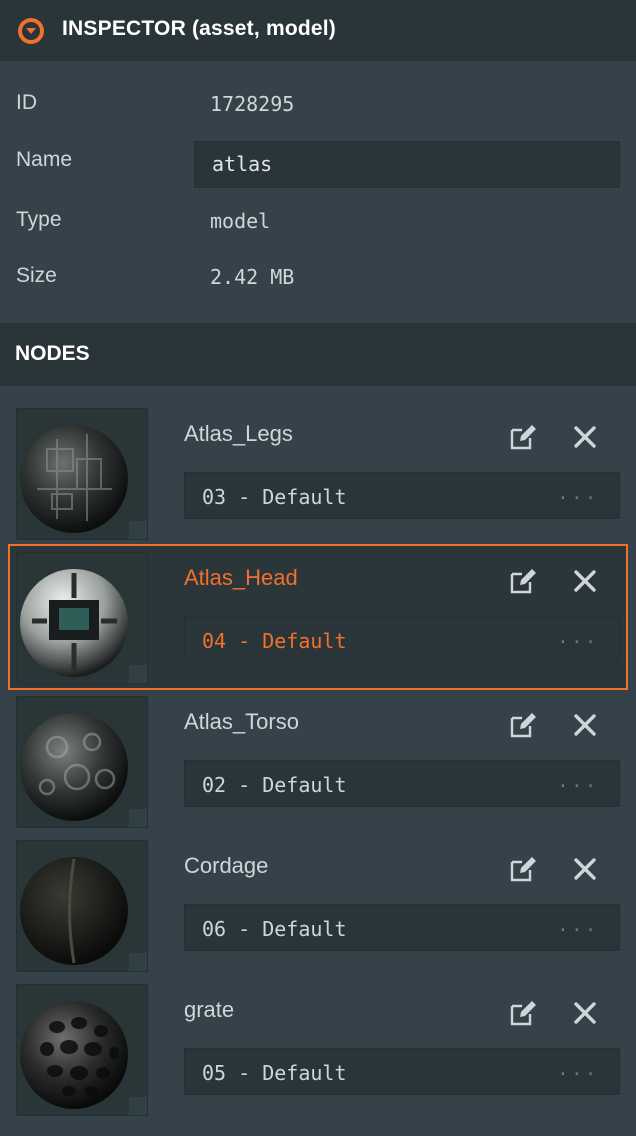 This screenshot has height=1136, width=636. Describe the element at coordinates (274, 641) in the screenshot. I see `material-name: 04 - Default` at that location.